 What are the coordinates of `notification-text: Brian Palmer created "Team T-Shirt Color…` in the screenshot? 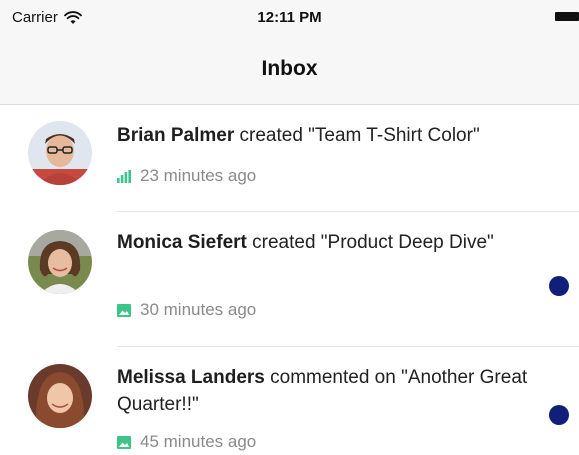 It's located at (327, 135).